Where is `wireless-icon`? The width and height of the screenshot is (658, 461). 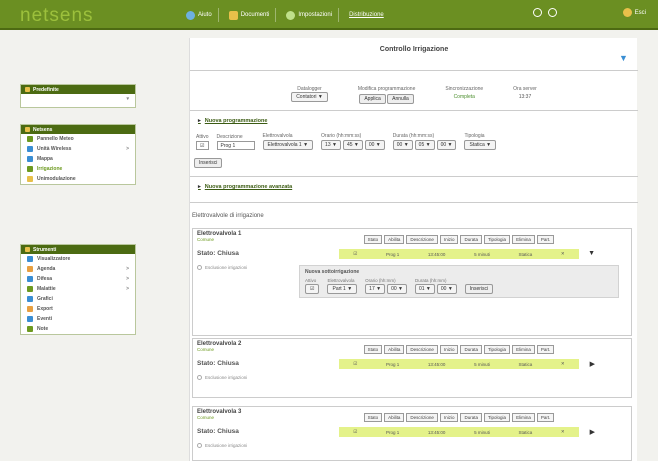
wireless-icon is located at coordinates (30, 149).